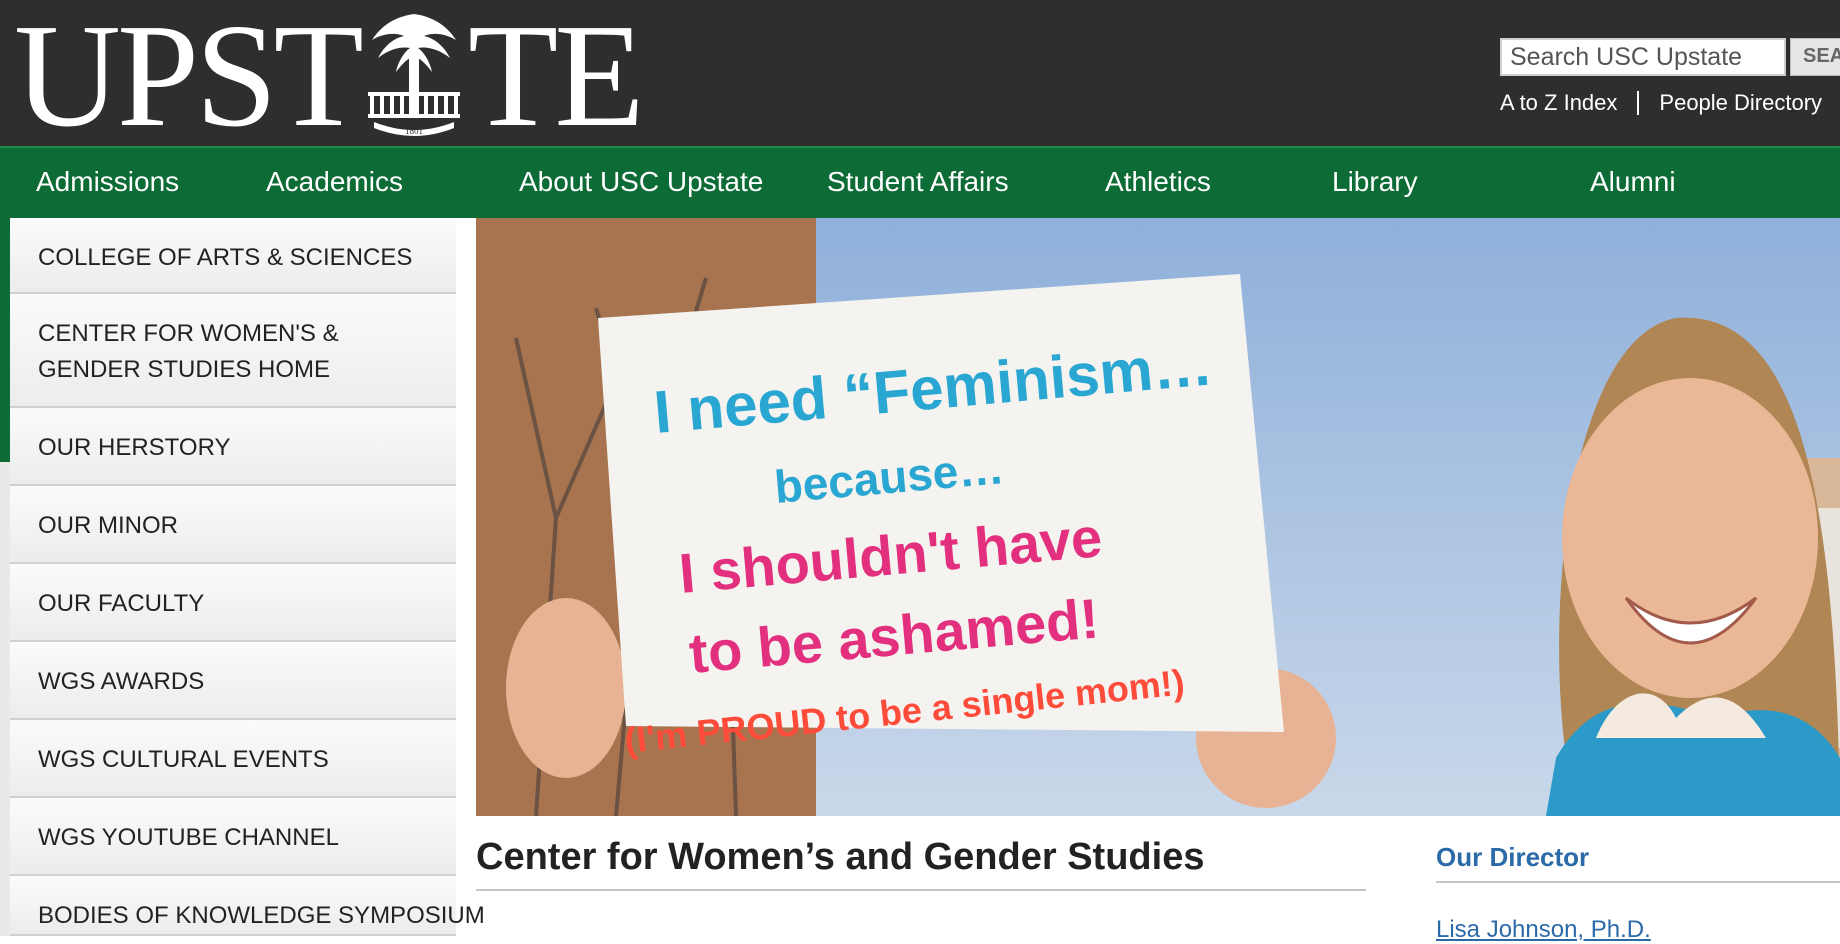 The image size is (1840, 944). I want to click on nav-athletics: Athletics, so click(1158, 182).